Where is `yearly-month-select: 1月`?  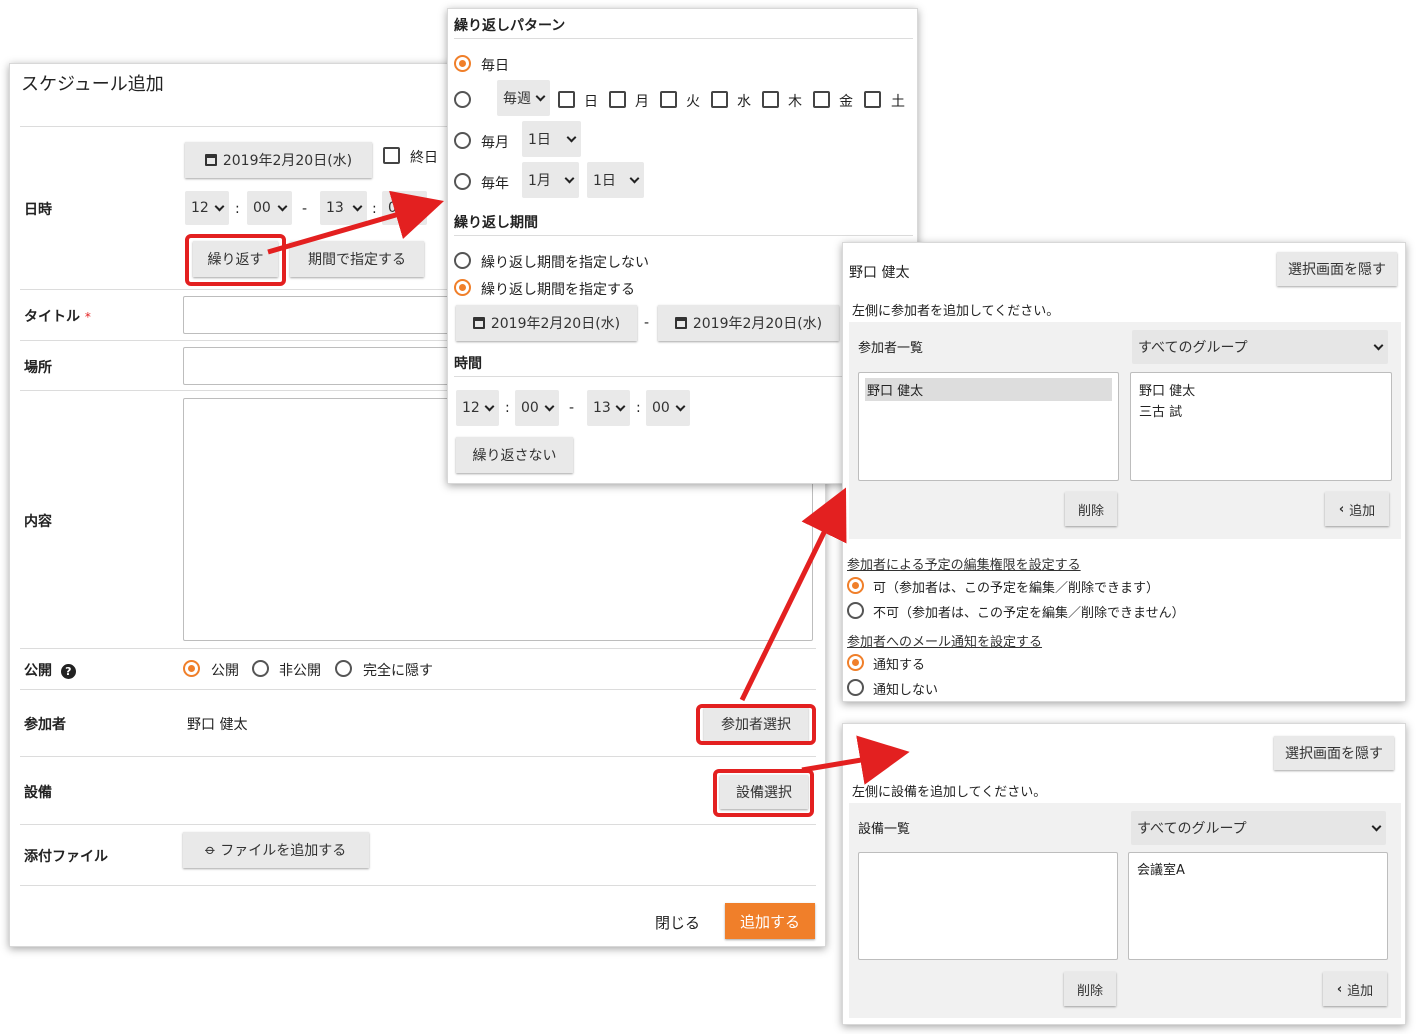
yearly-month-select: 1月 is located at coordinates (550, 180).